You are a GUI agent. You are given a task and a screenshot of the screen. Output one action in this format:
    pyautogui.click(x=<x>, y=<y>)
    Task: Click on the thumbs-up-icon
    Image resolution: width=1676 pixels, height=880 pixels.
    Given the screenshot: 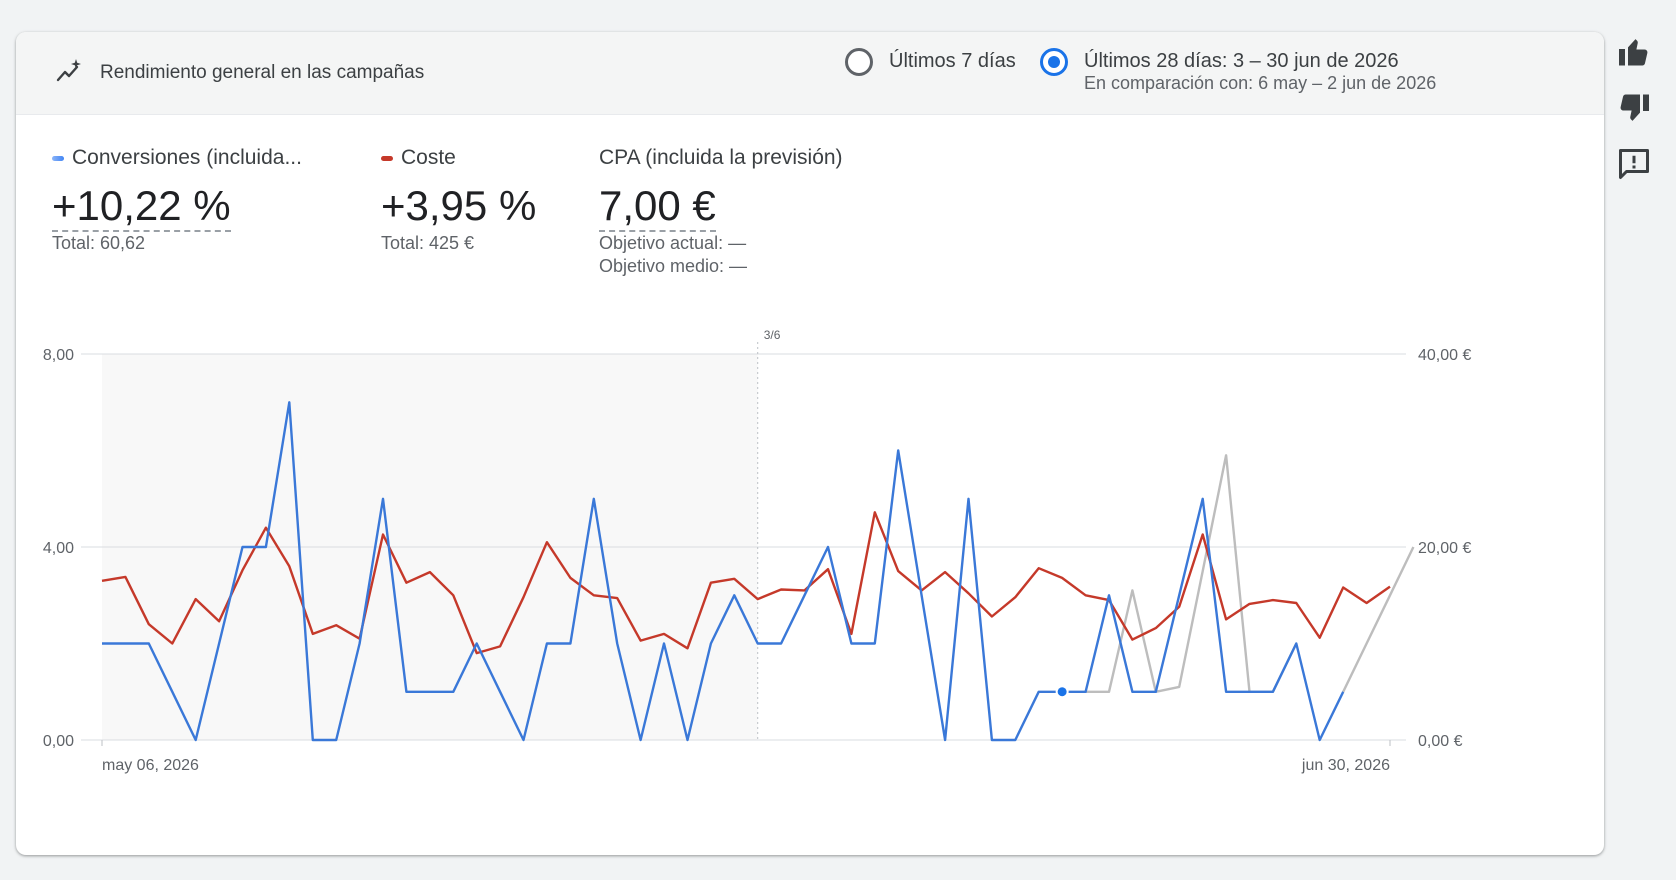 What is the action you would take?
    pyautogui.click(x=1634, y=52)
    